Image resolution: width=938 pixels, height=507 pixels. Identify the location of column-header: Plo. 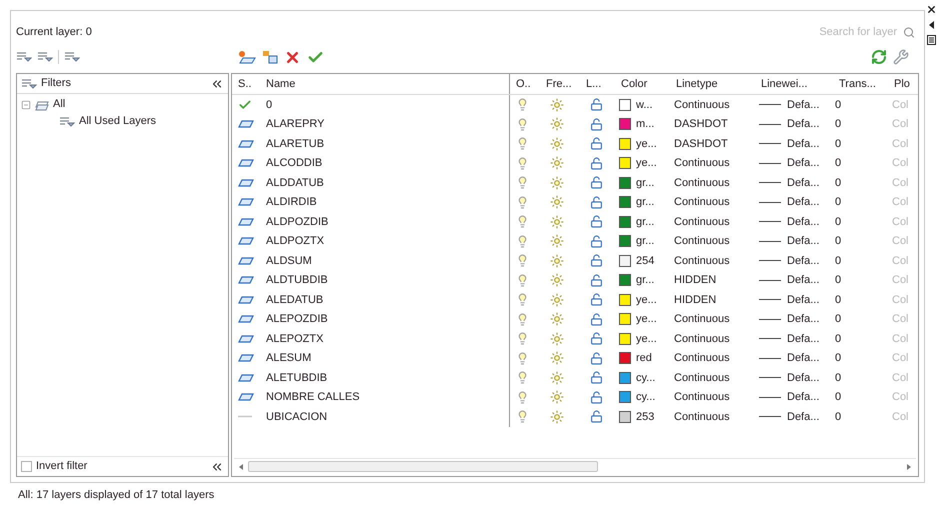
(903, 84).